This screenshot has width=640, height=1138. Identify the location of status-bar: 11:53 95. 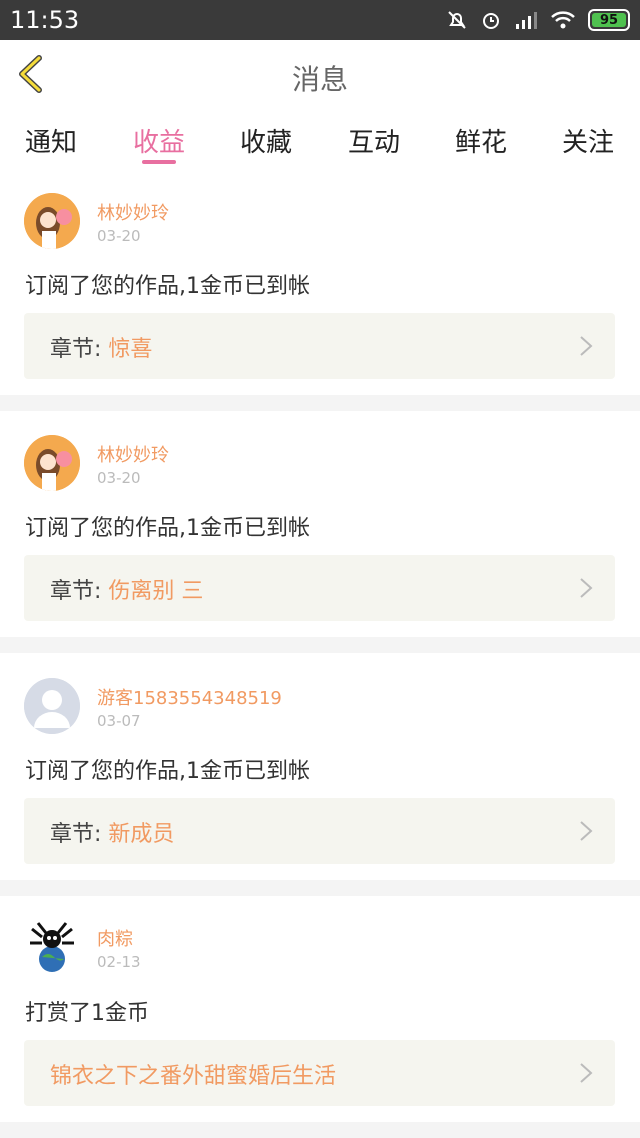
(320, 20).